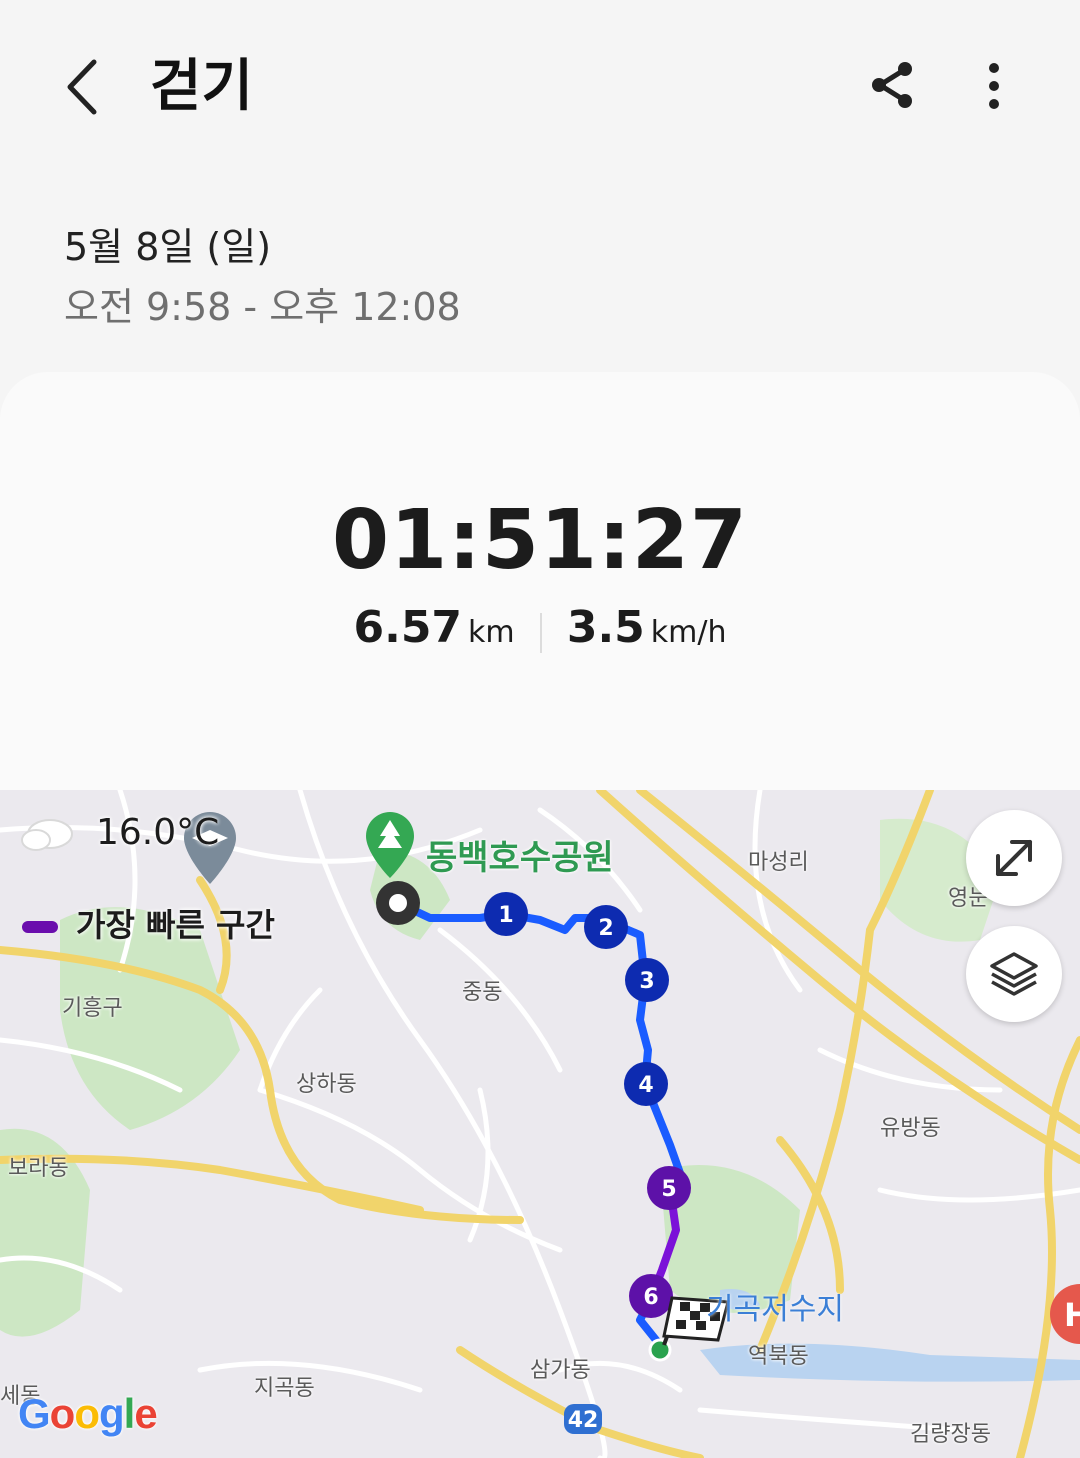 This screenshot has width=1080, height=1458. What do you see at coordinates (88, 1413) in the screenshot?
I see `google-logo: Google` at bounding box center [88, 1413].